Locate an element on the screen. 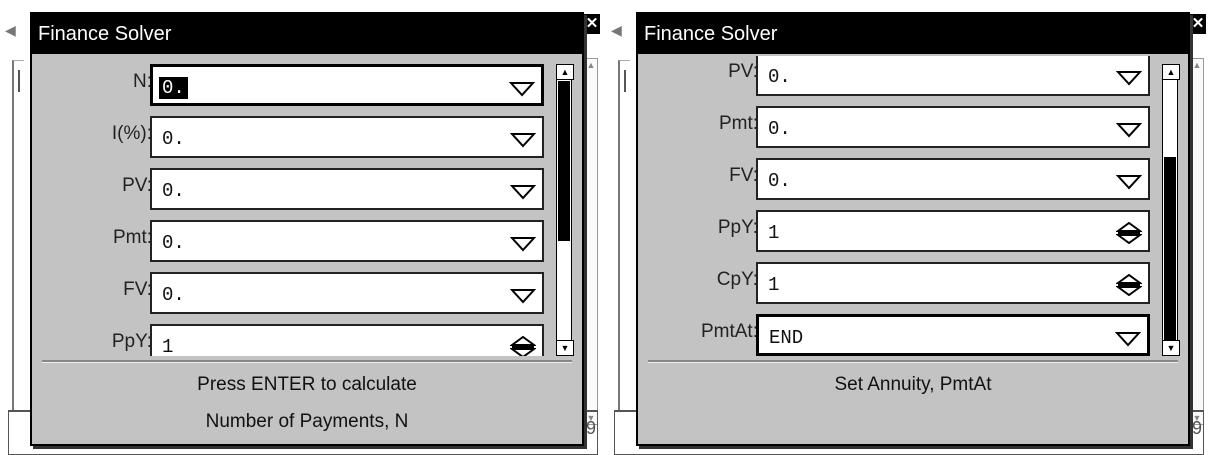  cpy-input: 1 is located at coordinates (953, 283).